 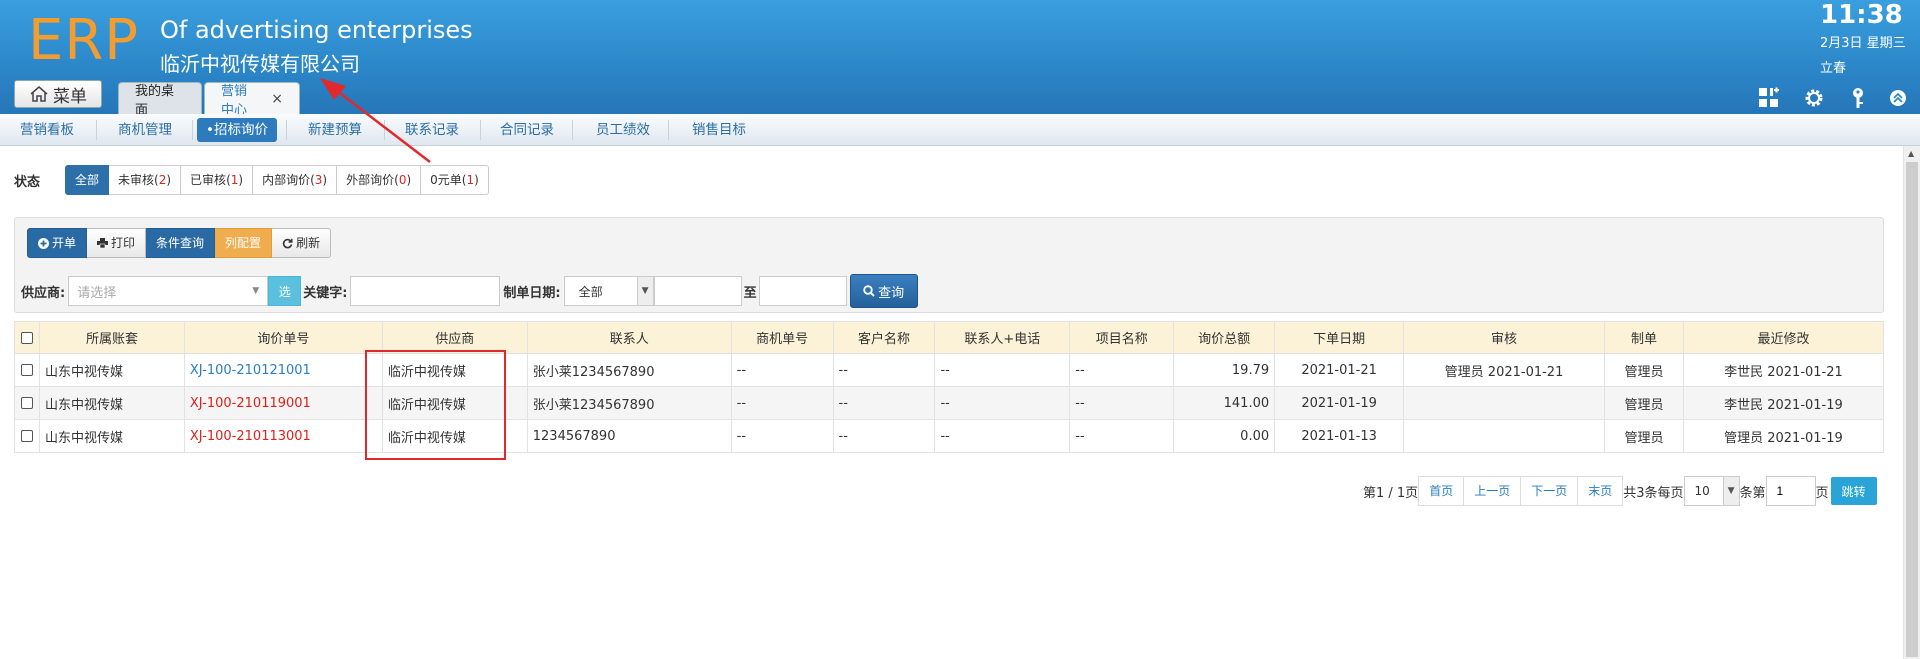 I want to click on column-header: 最近修改, so click(x=1783, y=337).